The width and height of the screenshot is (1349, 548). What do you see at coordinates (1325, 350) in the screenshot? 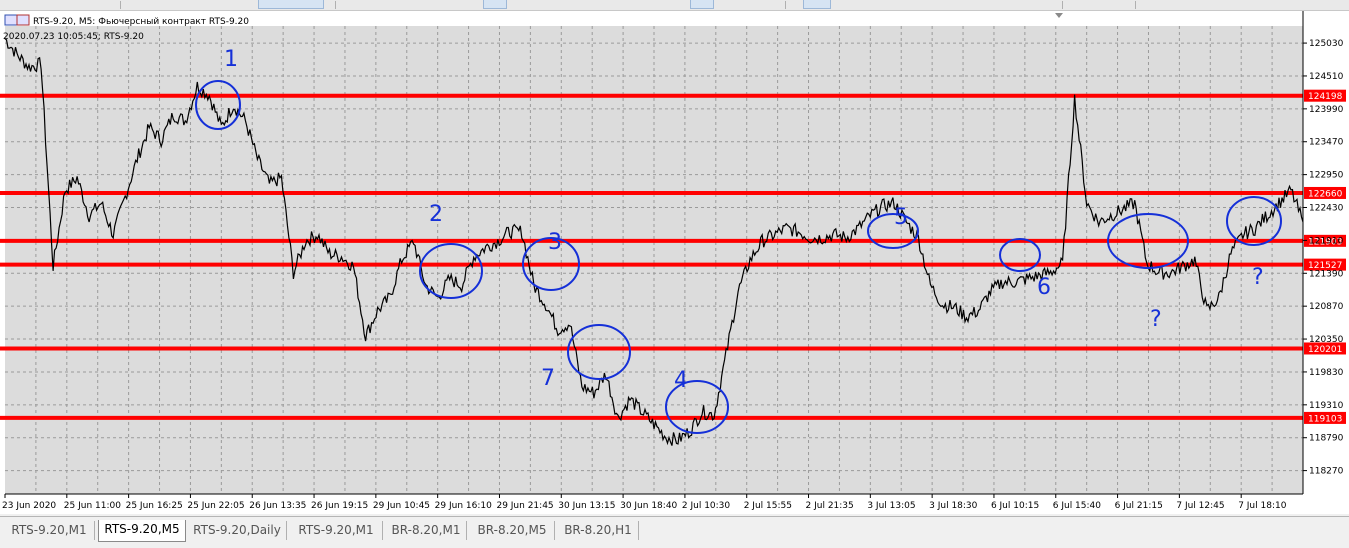
I see `level-price-label: 120201` at bounding box center [1325, 350].